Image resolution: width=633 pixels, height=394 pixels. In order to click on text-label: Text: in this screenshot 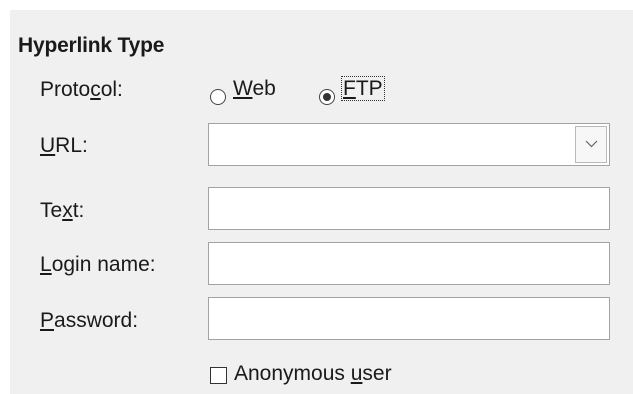, I will do `click(62, 211)`.